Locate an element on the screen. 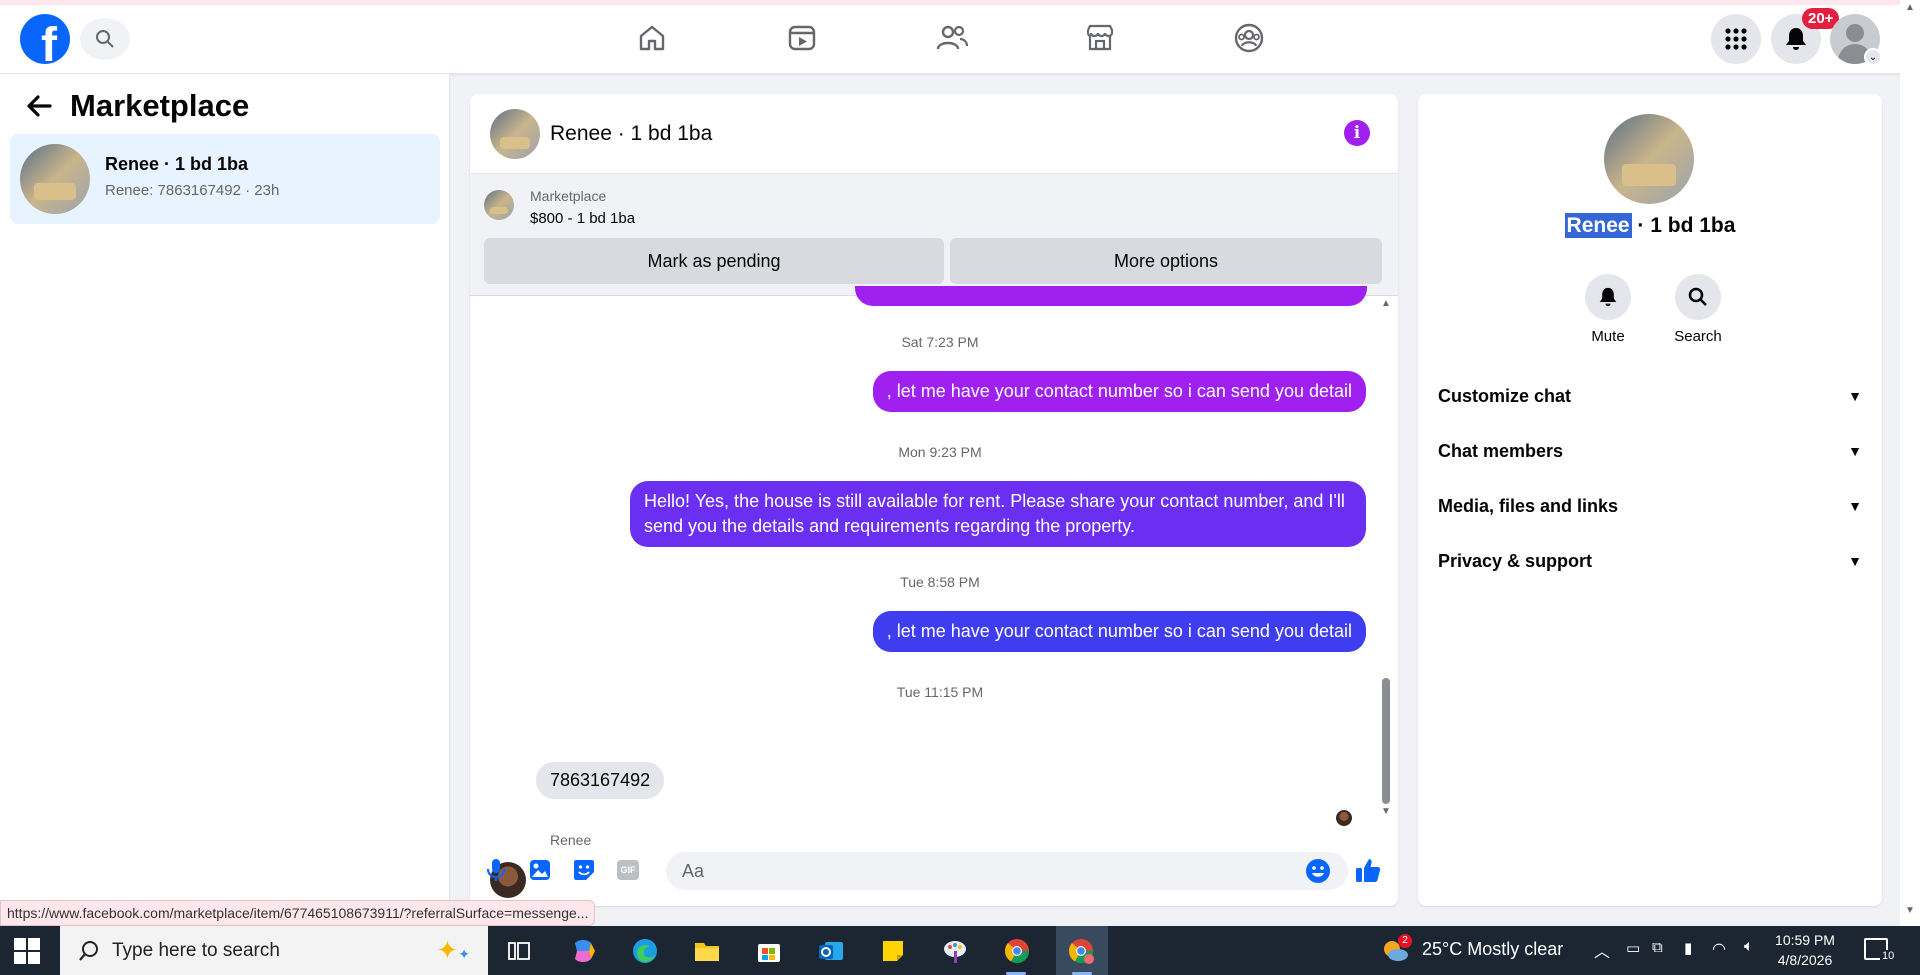  avatar-head is located at coordinates (1855, 33).